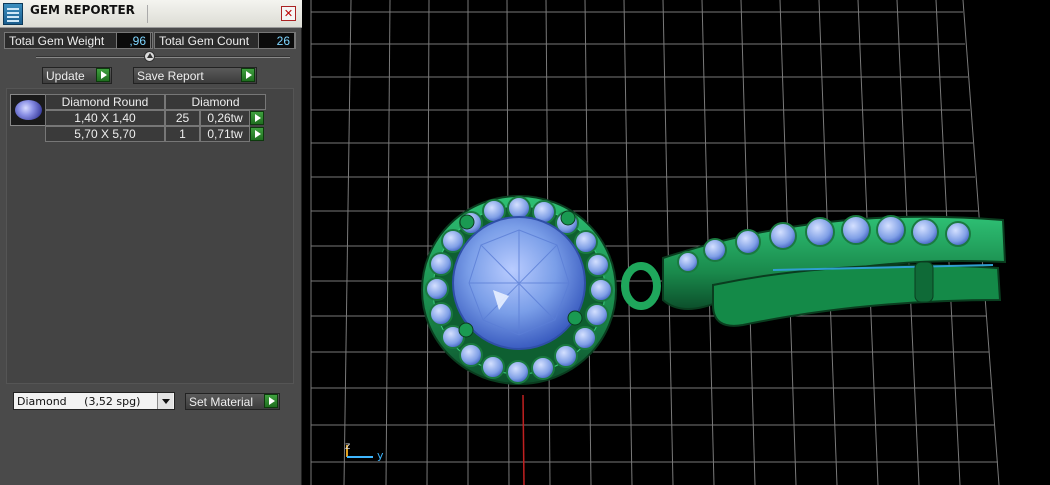  What do you see at coordinates (82, 10) in the screenshot?
I see `panel-title: GEM REPORTER` at bounding box center [82, 10].